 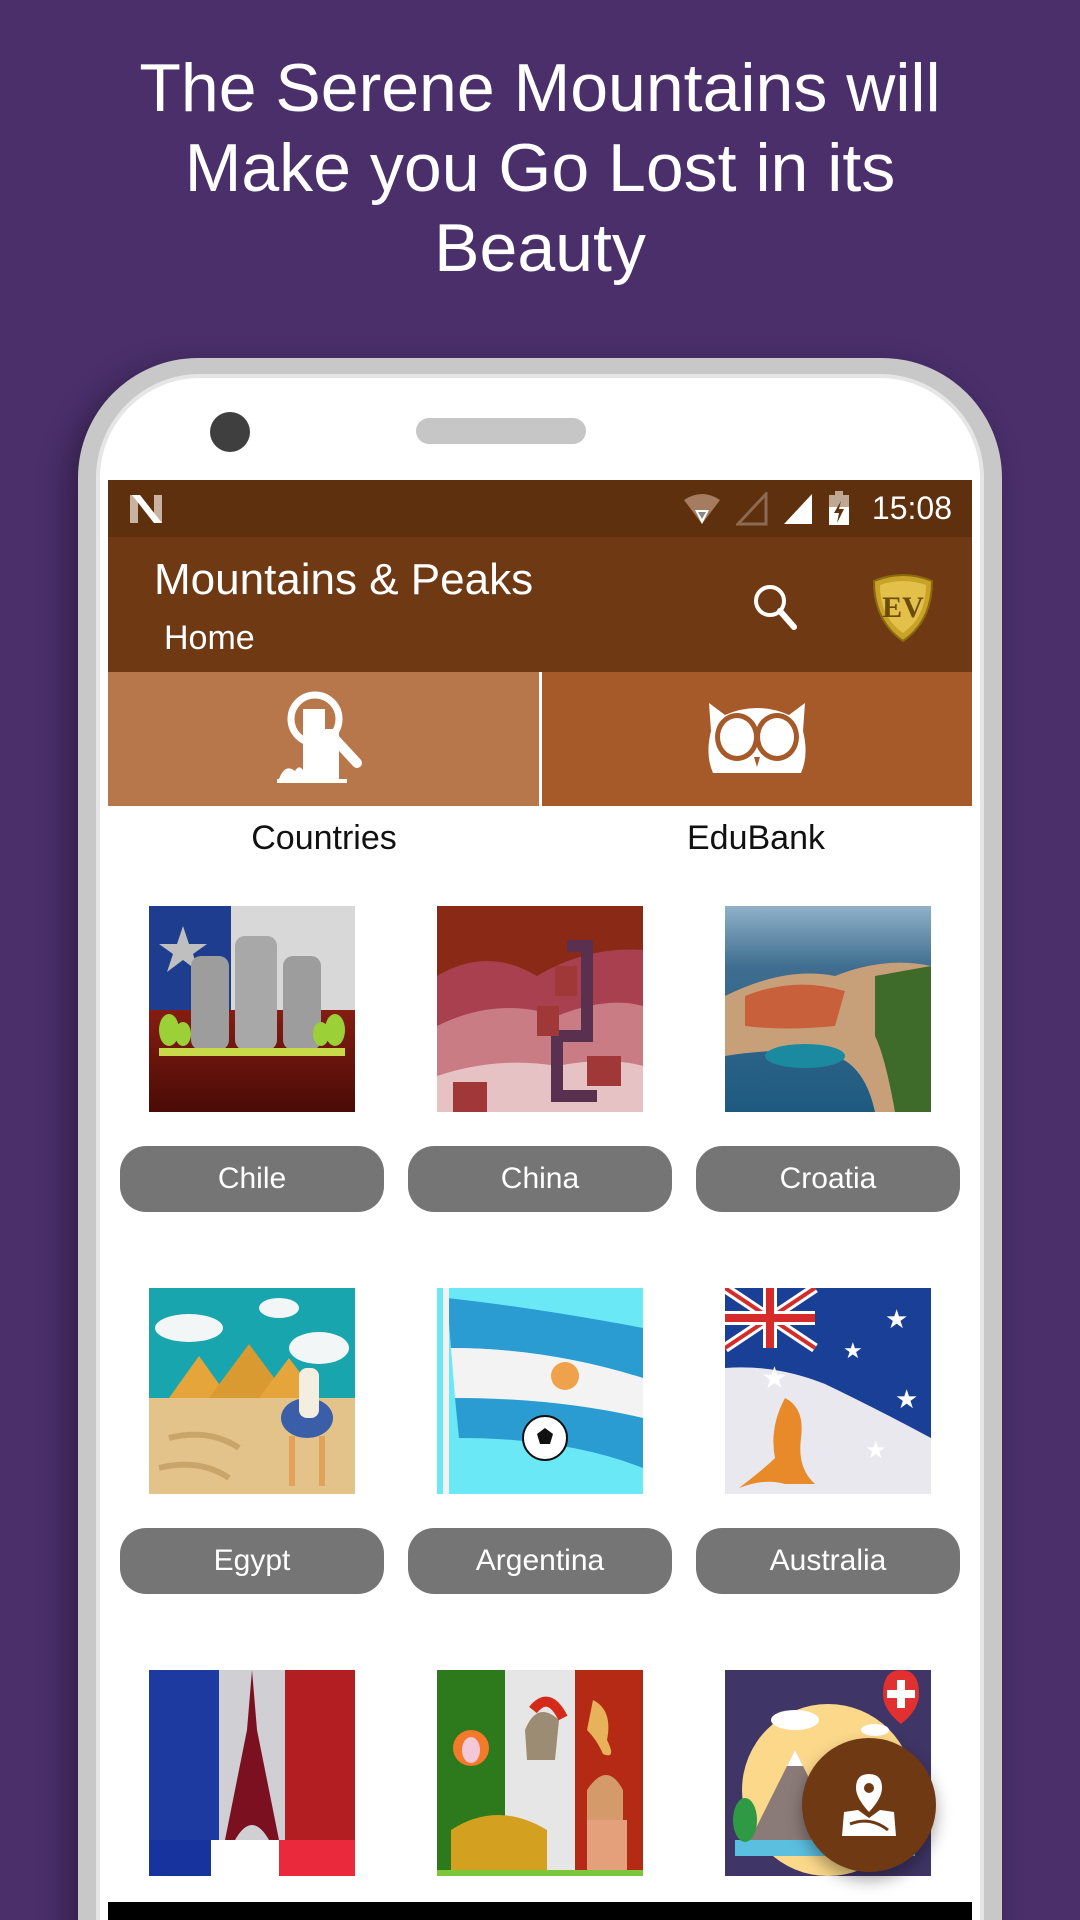 I want to click on system-nav-bar, so click(x=540, y=1911).